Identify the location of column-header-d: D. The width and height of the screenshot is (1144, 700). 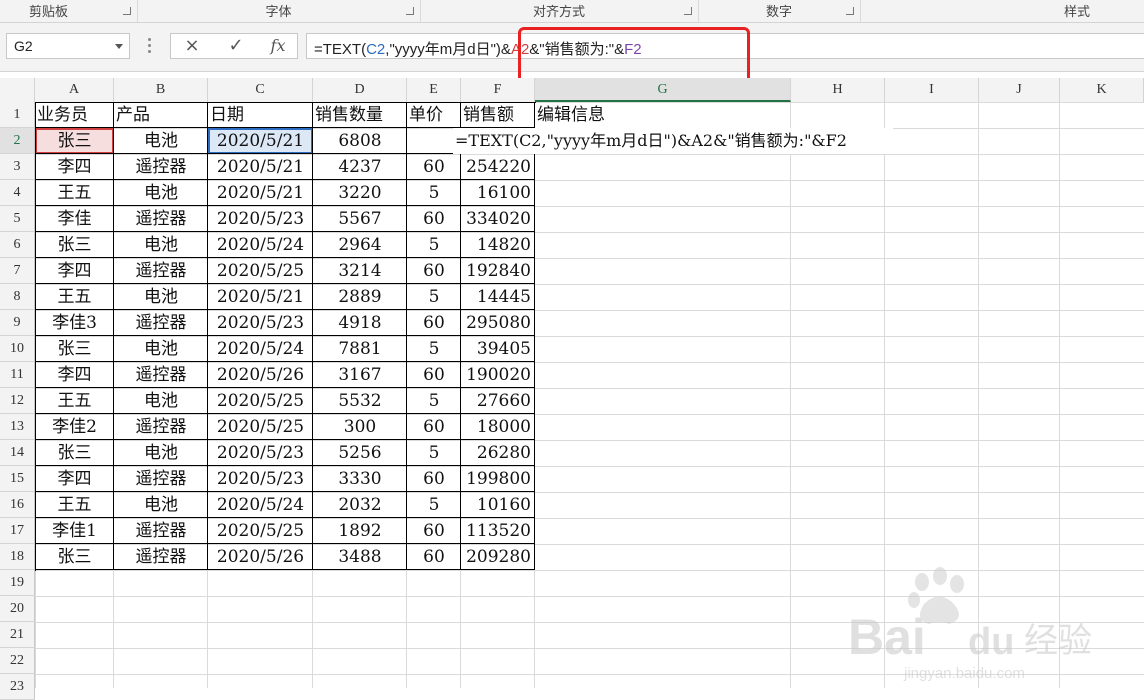
(360, 90).